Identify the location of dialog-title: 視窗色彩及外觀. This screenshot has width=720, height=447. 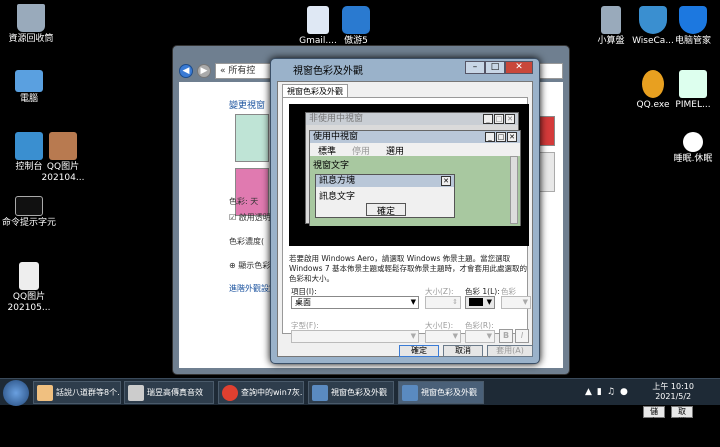
(328, 71).